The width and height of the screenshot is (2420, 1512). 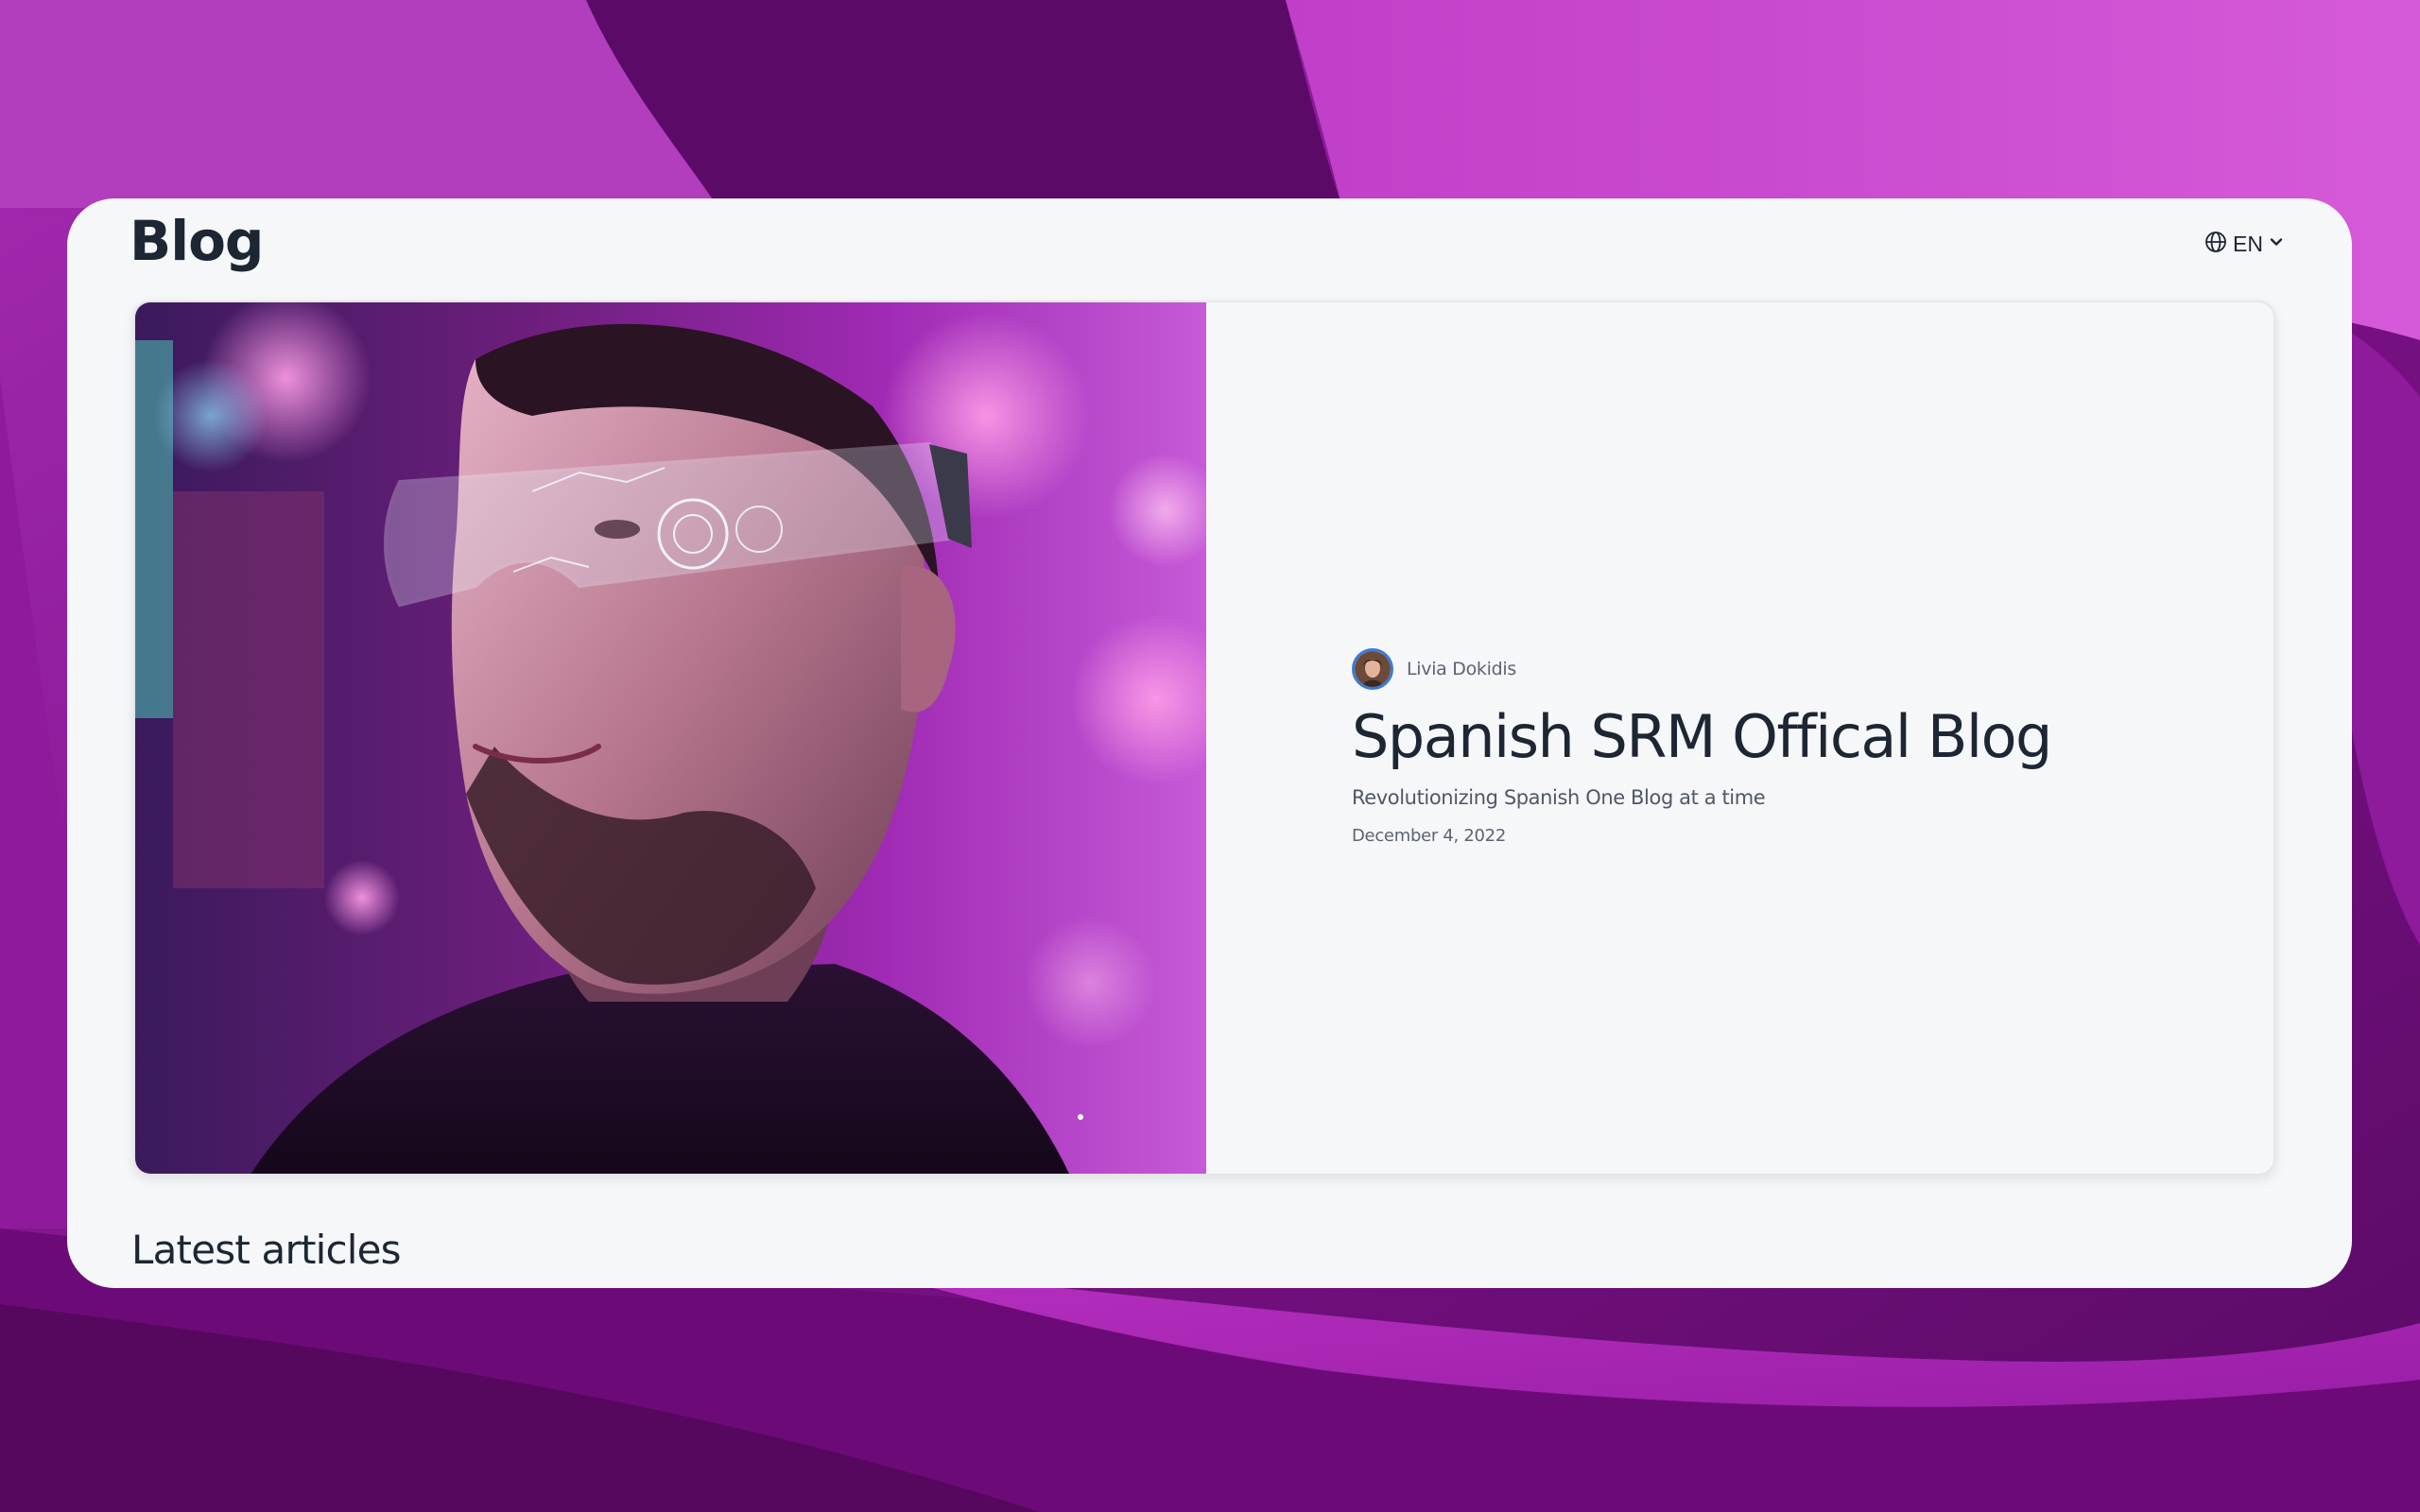 I want to click on language-label: EN, so click(x=2248, y=244).